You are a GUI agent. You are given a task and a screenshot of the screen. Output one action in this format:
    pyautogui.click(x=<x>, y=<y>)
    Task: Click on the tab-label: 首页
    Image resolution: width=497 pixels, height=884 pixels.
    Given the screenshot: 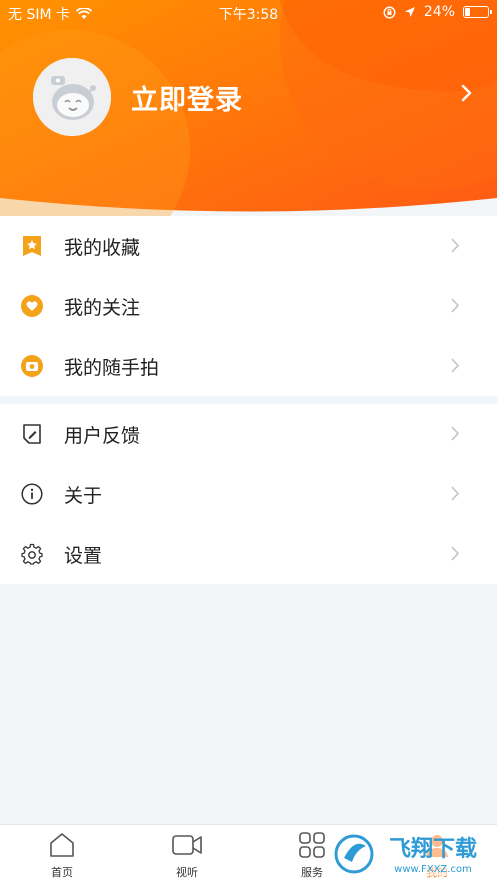 What is the action you would take?
    pyautogui.click(x=62, y=872)
    